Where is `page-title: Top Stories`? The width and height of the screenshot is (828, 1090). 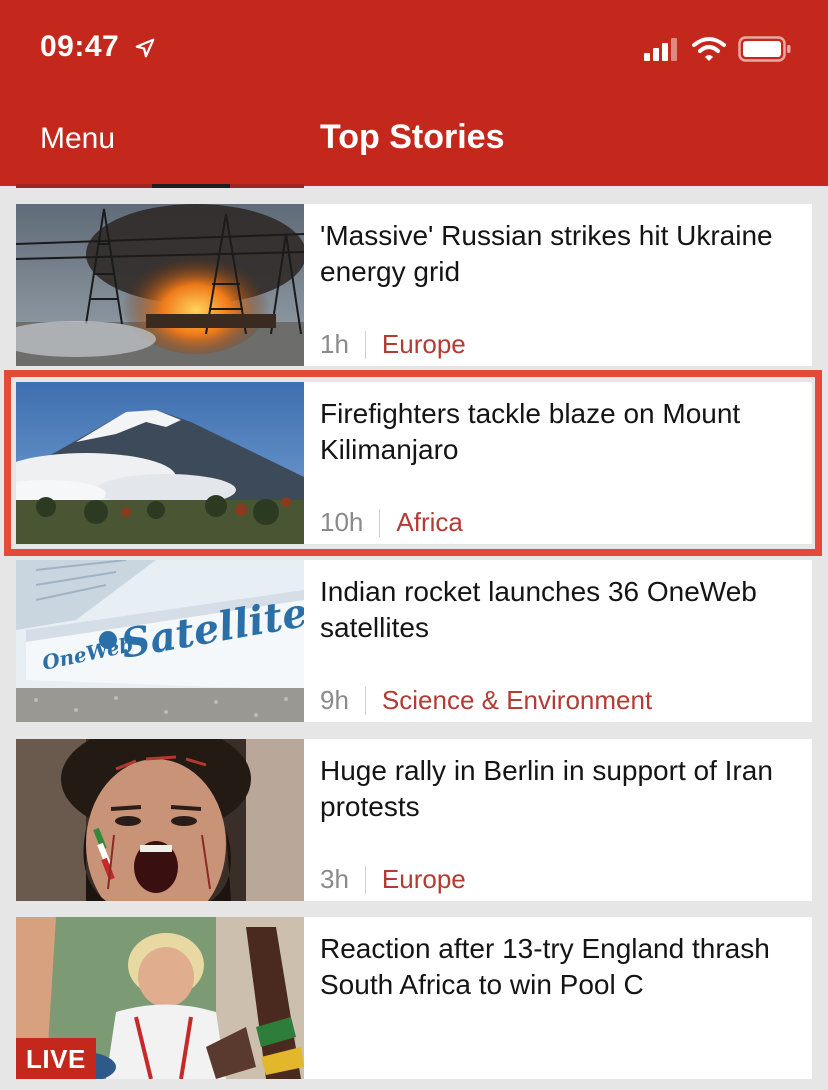 page-title: Top Stories is located at coordinates (412, 137).